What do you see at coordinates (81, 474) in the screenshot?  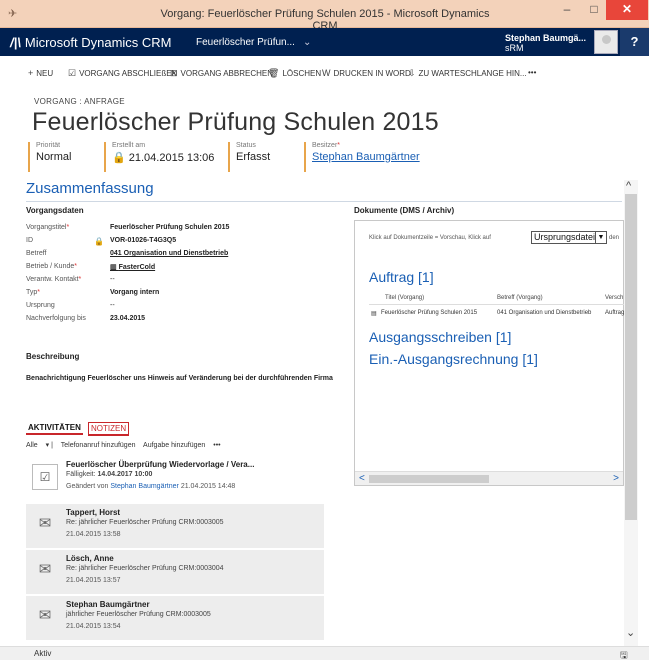 I see `due-label: Fälligkeit:` at bounding box center [81, 474].